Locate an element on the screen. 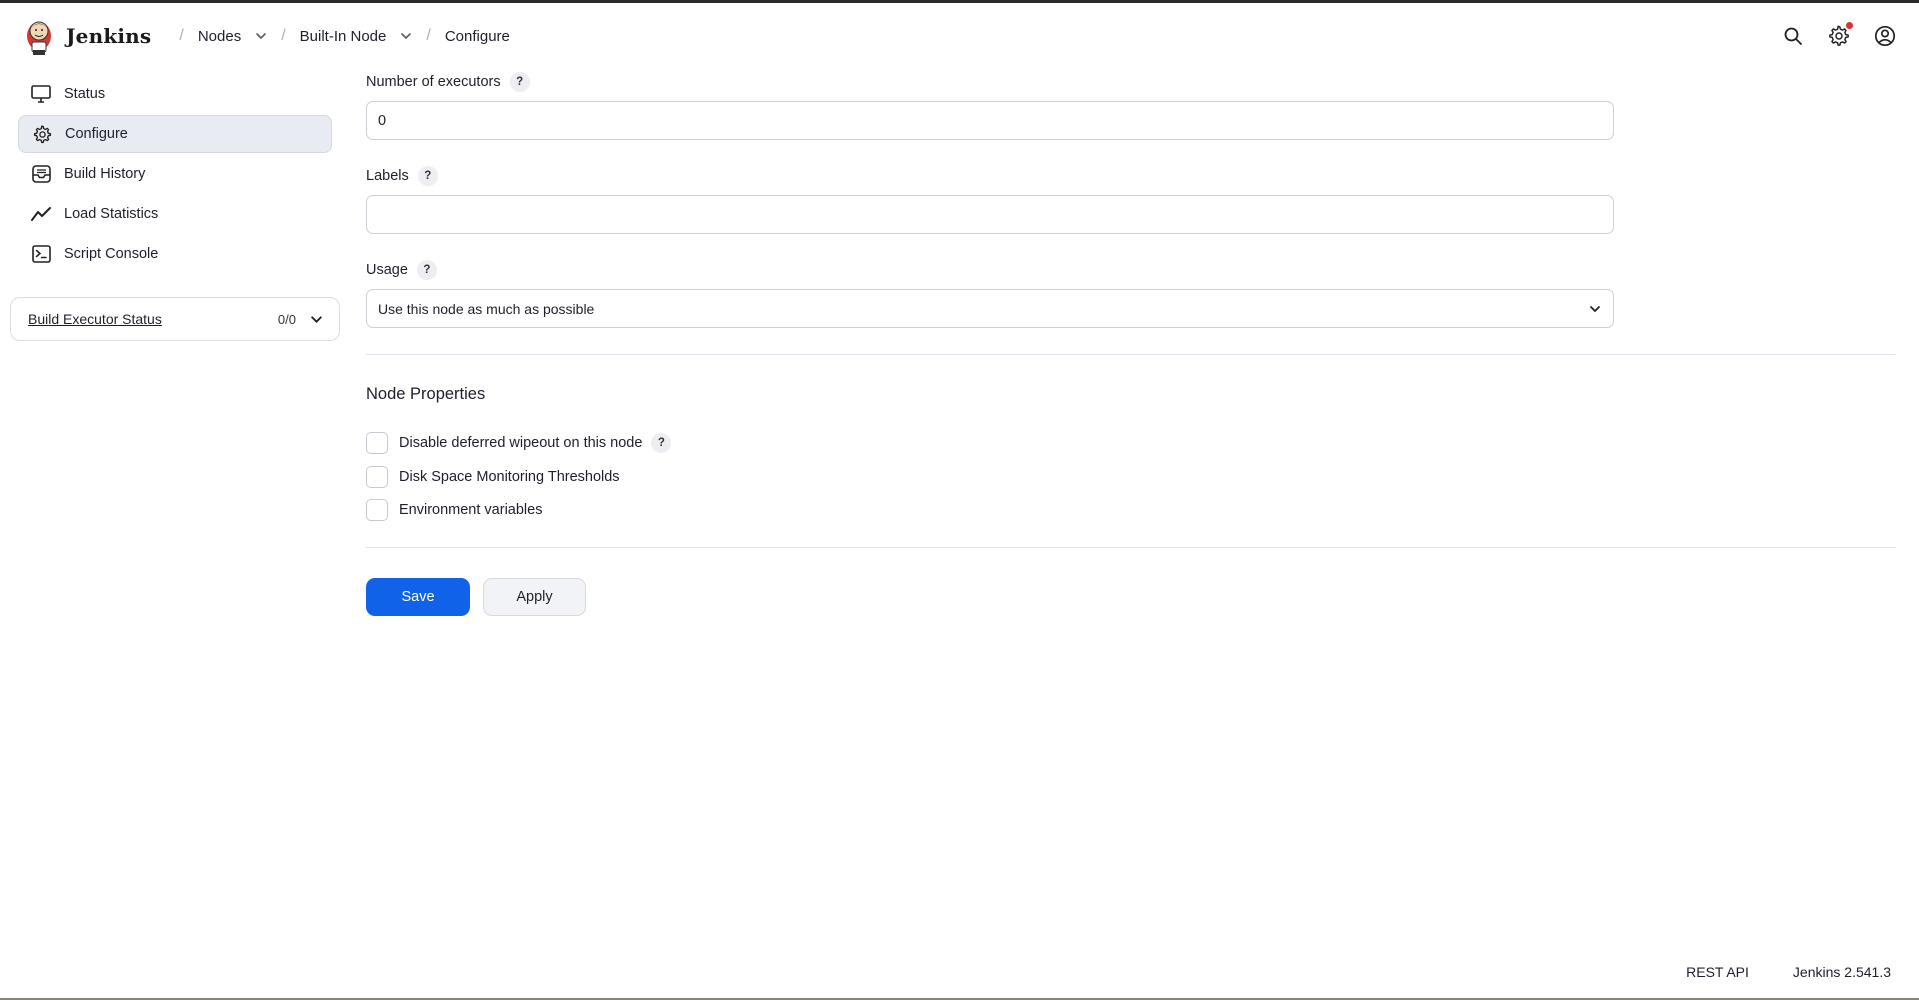  executors-label-text: Number of executors is located at coordinates (433, 82).